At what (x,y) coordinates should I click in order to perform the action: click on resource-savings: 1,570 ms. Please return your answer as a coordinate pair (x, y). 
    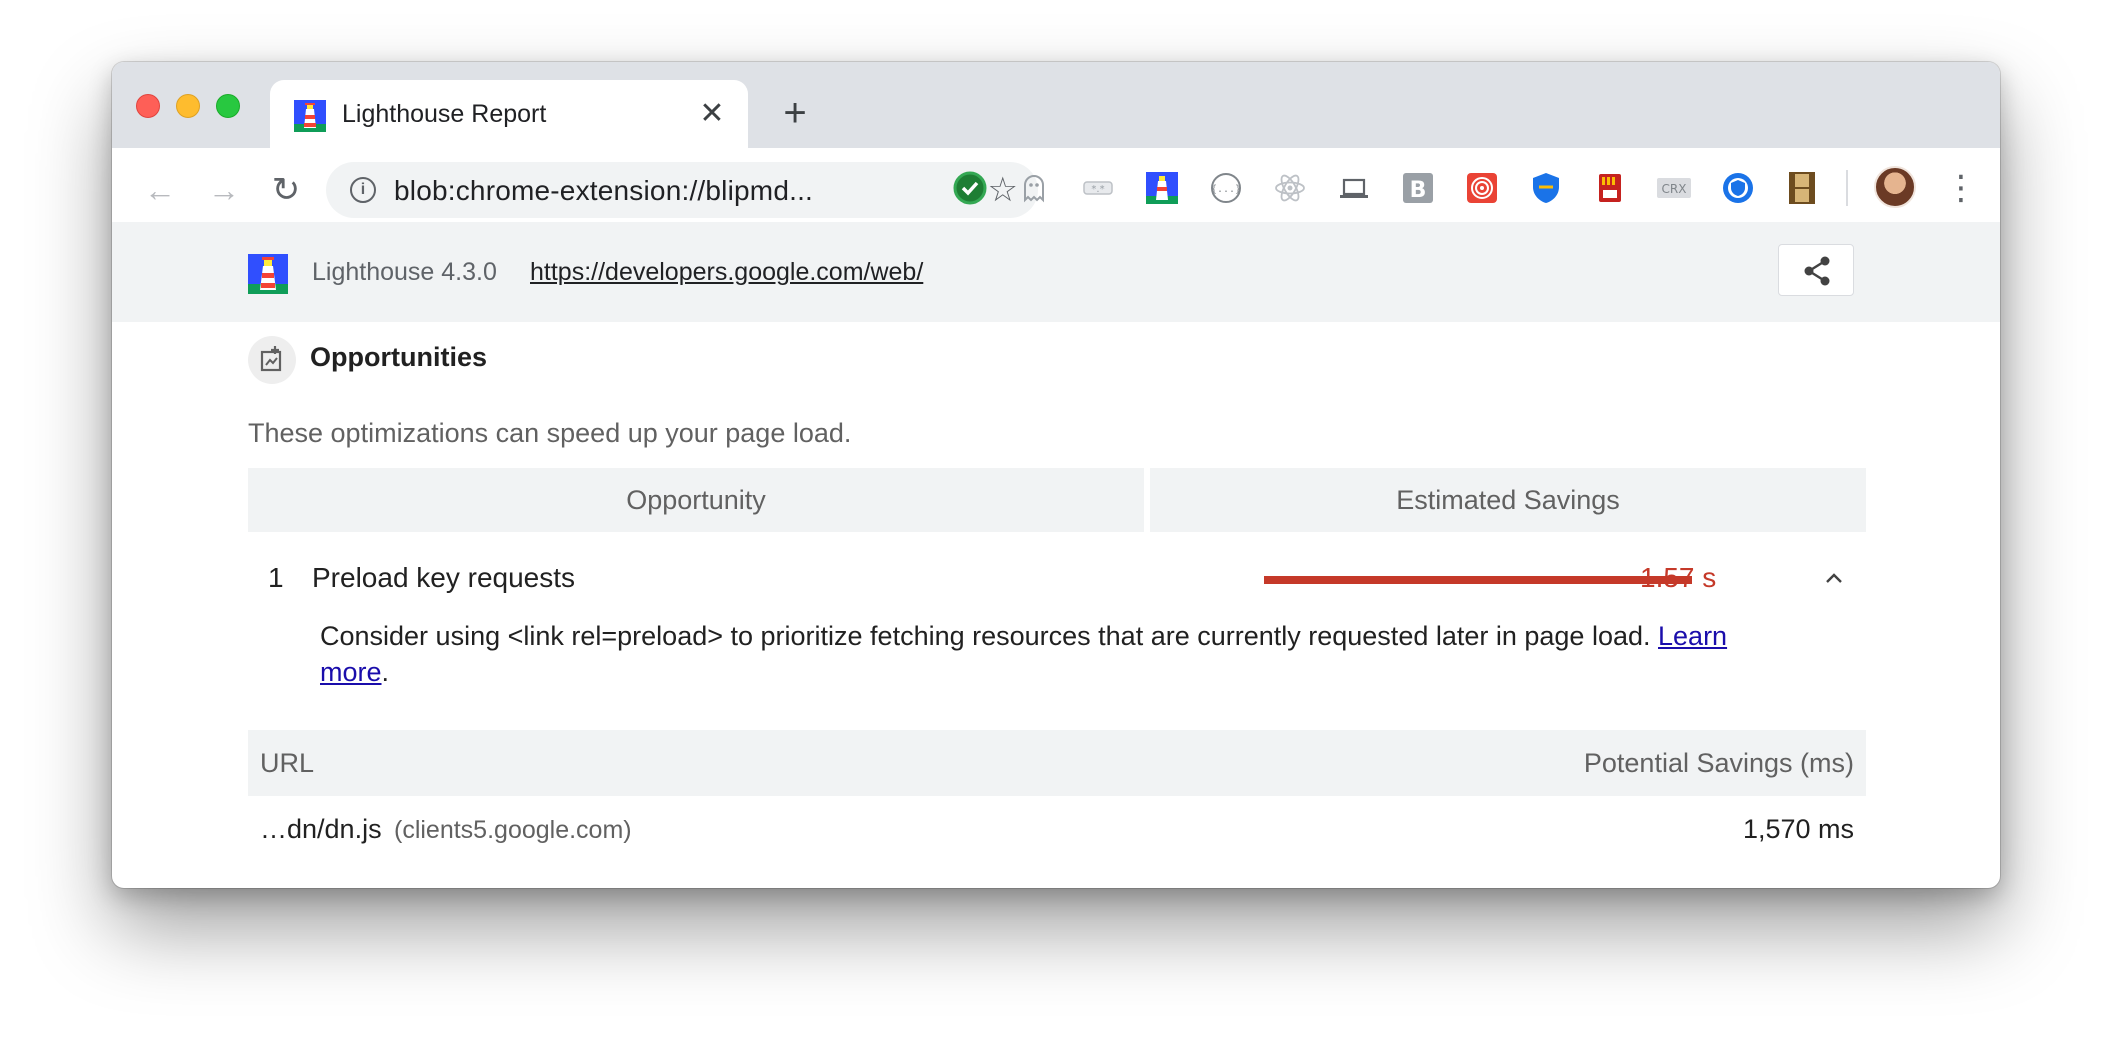
    Looking at the image, I should click on (1798, 829).